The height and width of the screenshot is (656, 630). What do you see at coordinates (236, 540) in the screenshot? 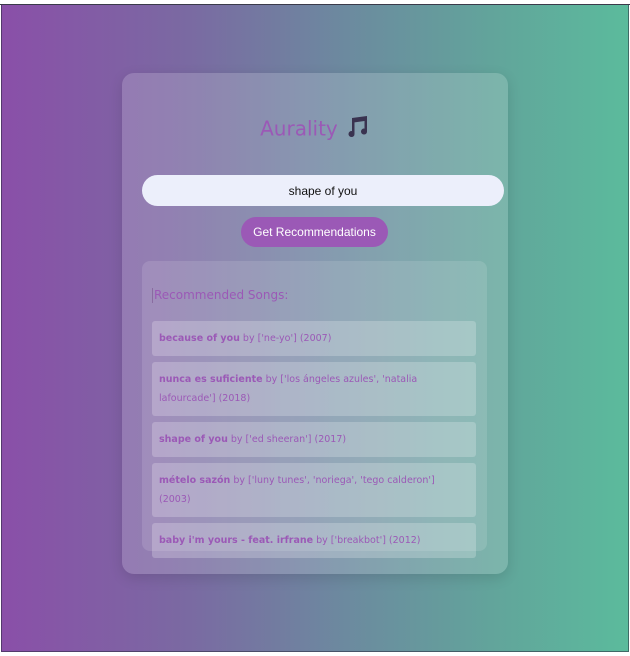
I see `song-title: baby i'm yours - feat. irfrane` at bounding box center [236, 540].